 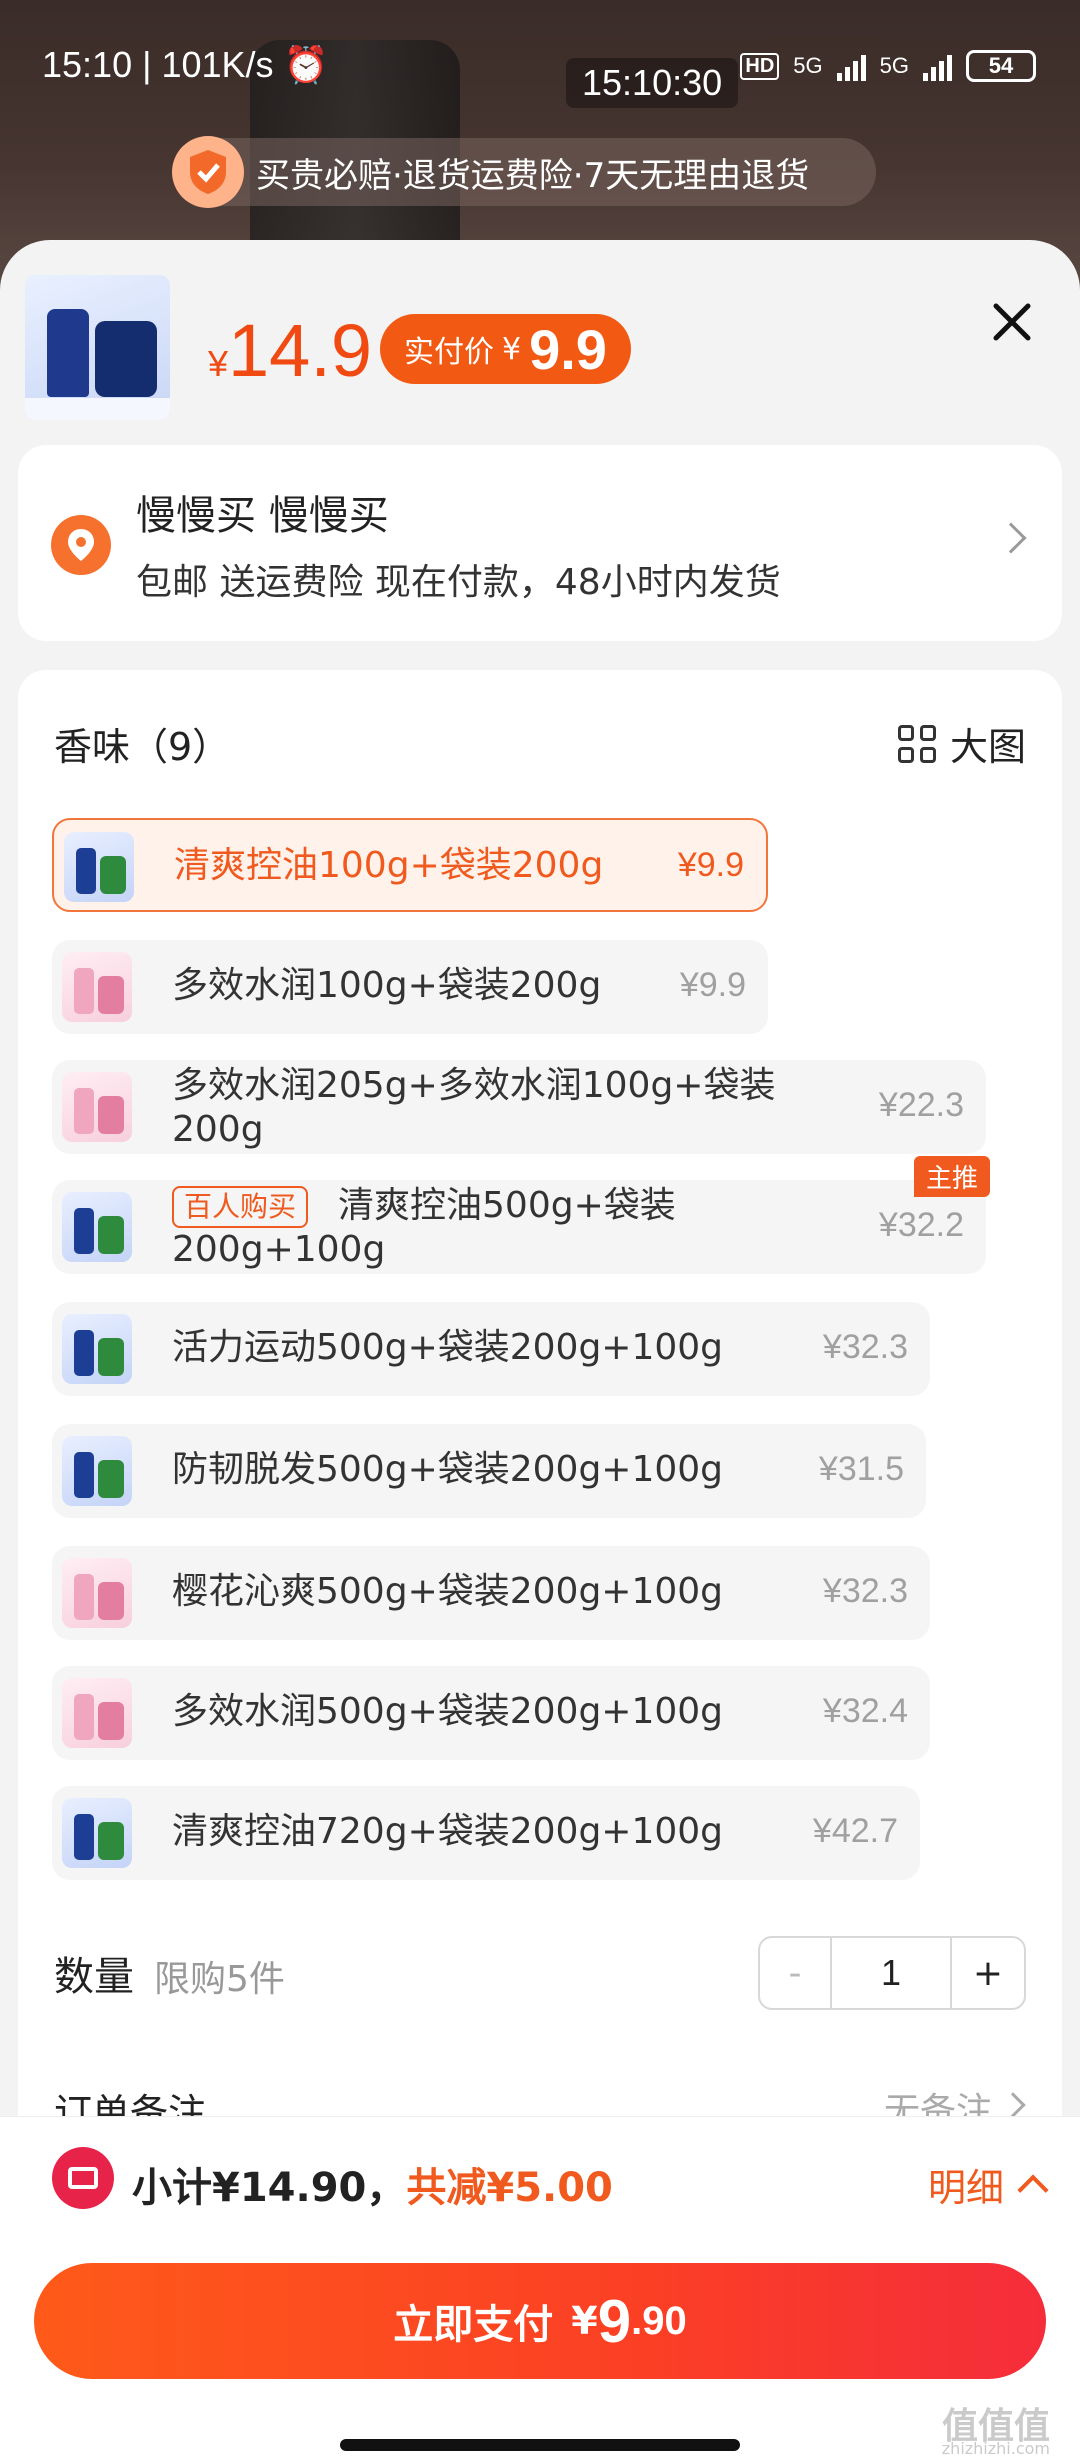 I want to click on thumb-bottle, so click(x=68, y=353).